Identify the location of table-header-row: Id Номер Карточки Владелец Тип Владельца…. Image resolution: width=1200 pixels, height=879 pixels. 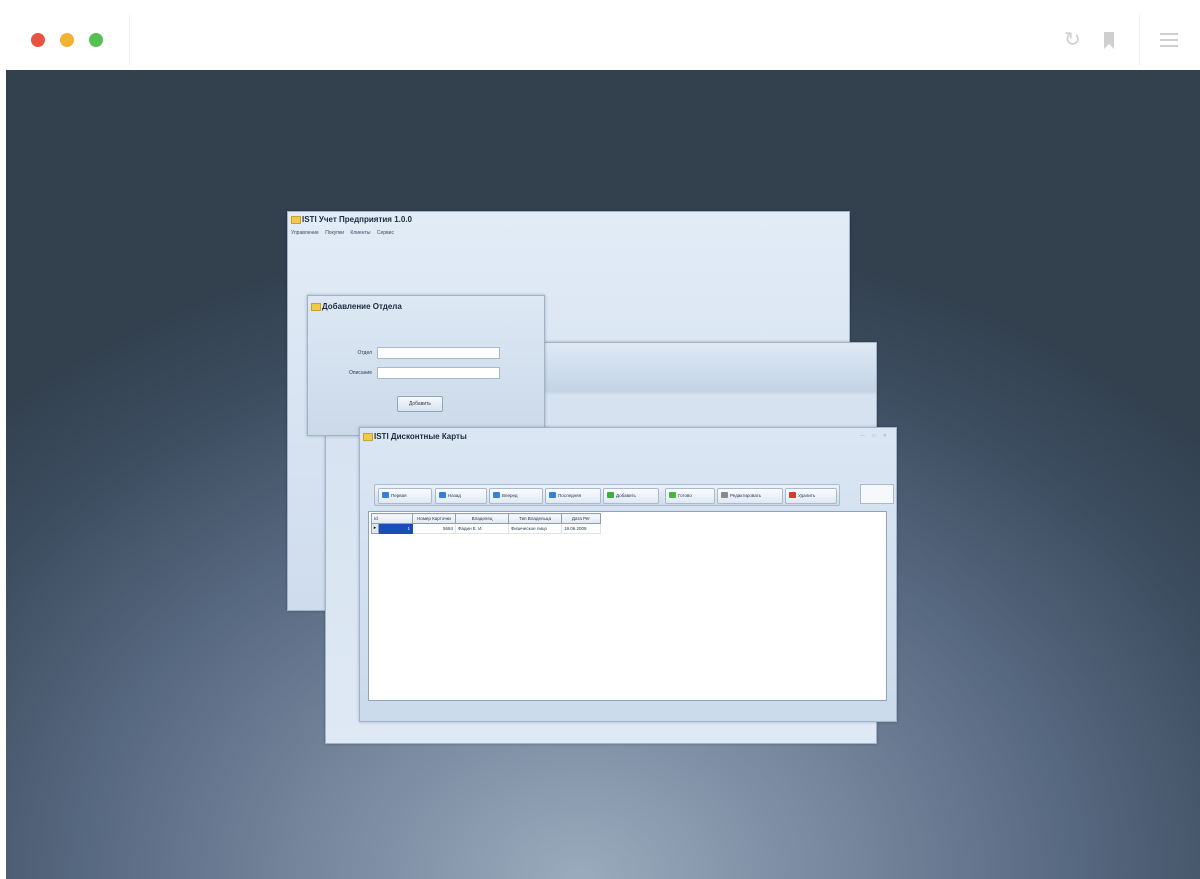
(486, 518).